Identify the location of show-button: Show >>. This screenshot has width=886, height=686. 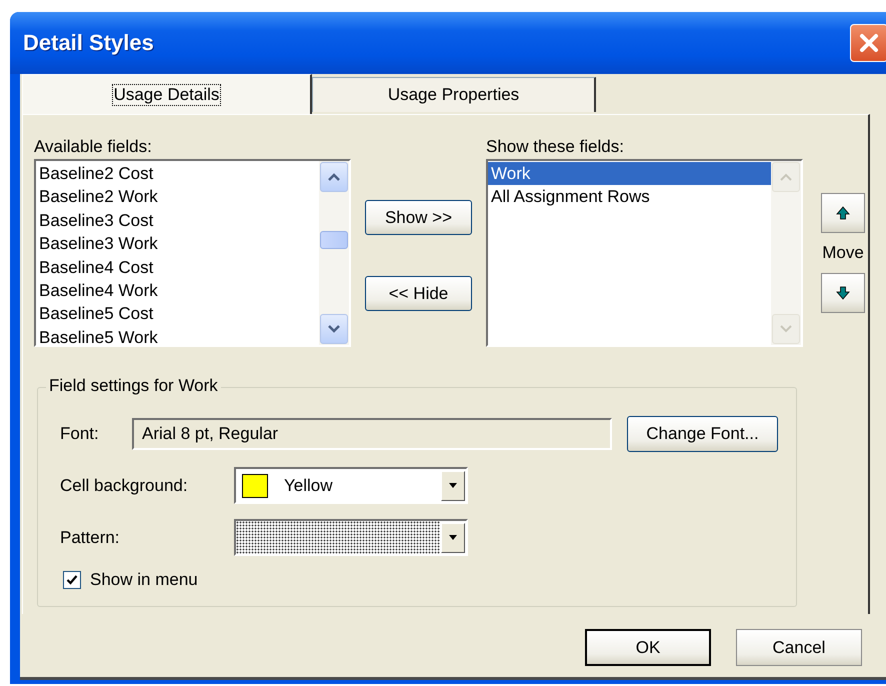
(418, 217).